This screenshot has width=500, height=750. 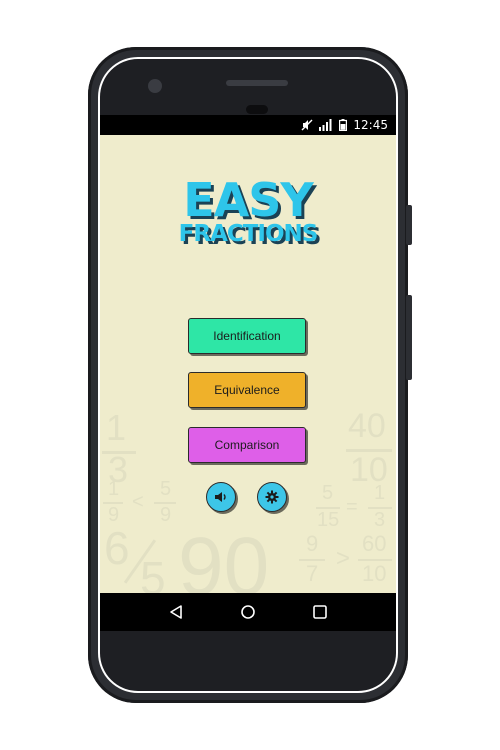 What do you see at coordinates (248, 125) in the screenshot?
I see `status-bar: 12:45` at bounding box center [248, 125].